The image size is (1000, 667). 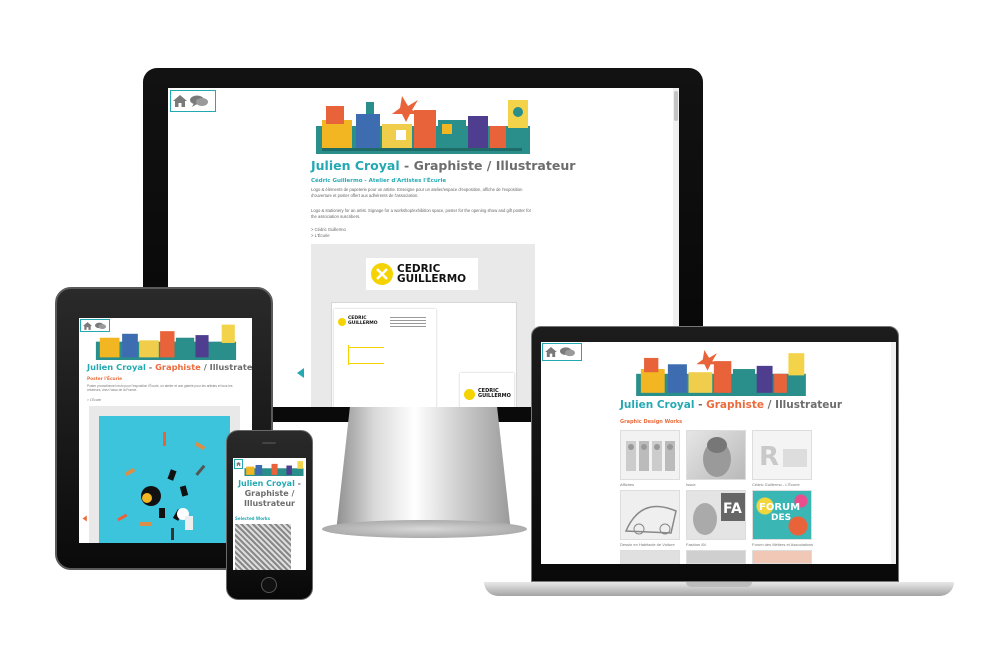 I want to click on title-dash: -, so click(x=406, y=165).